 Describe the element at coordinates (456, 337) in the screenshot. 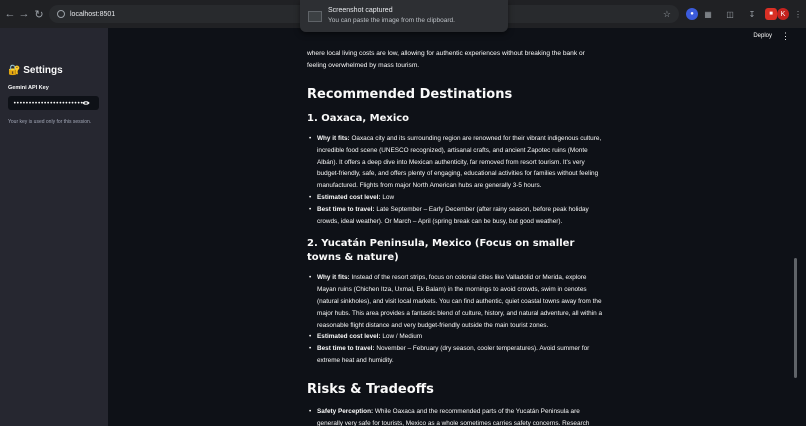

I see `list-item: Estimated cost level: Low / Medium` at that location.